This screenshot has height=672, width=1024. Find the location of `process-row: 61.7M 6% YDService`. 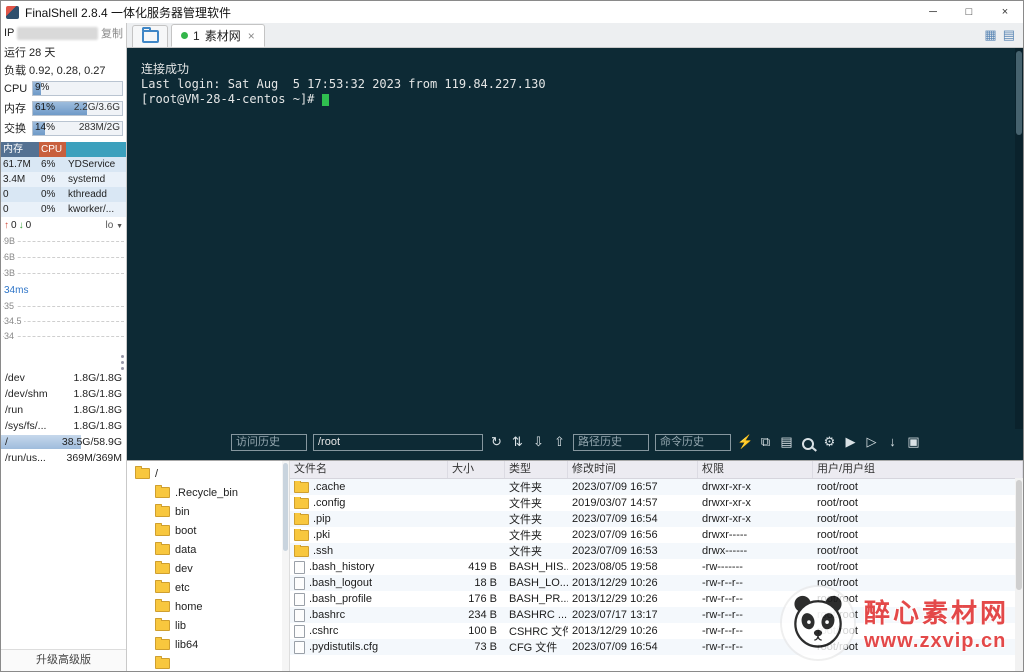

process-row: 61.7M 6% YDService is located at coordinates (63, 164).